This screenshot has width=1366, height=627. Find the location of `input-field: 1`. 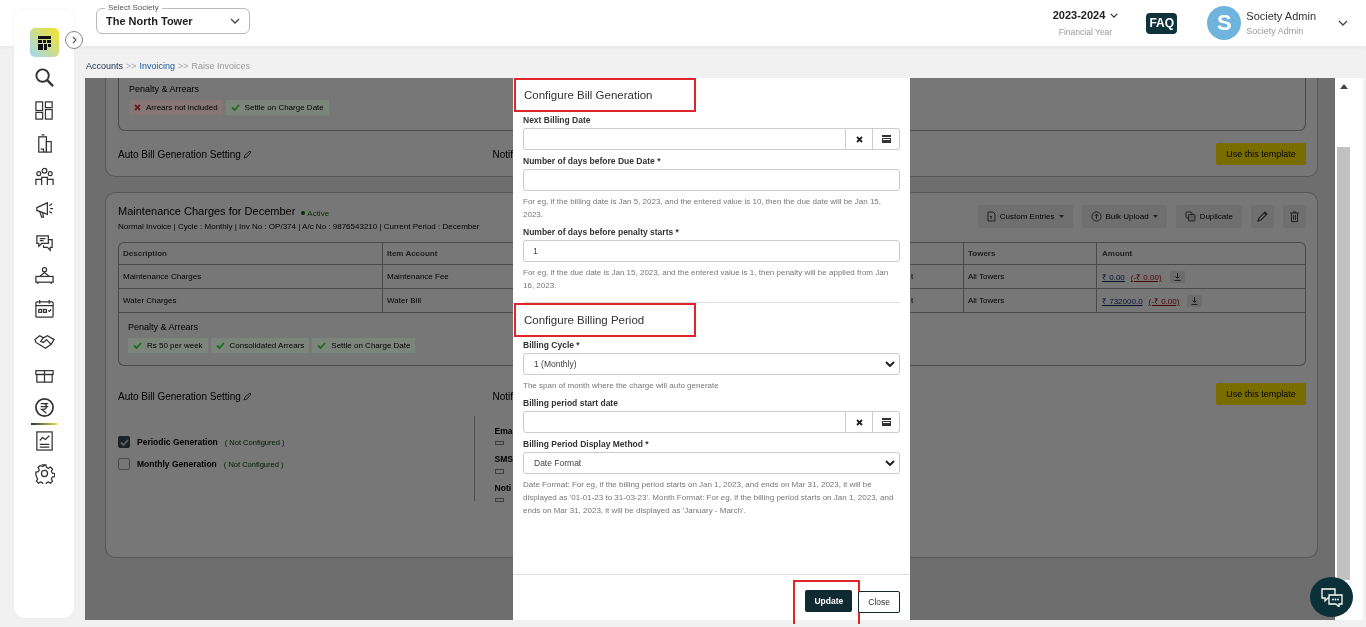

input-field: 1 is located at coordinates (711, 251).